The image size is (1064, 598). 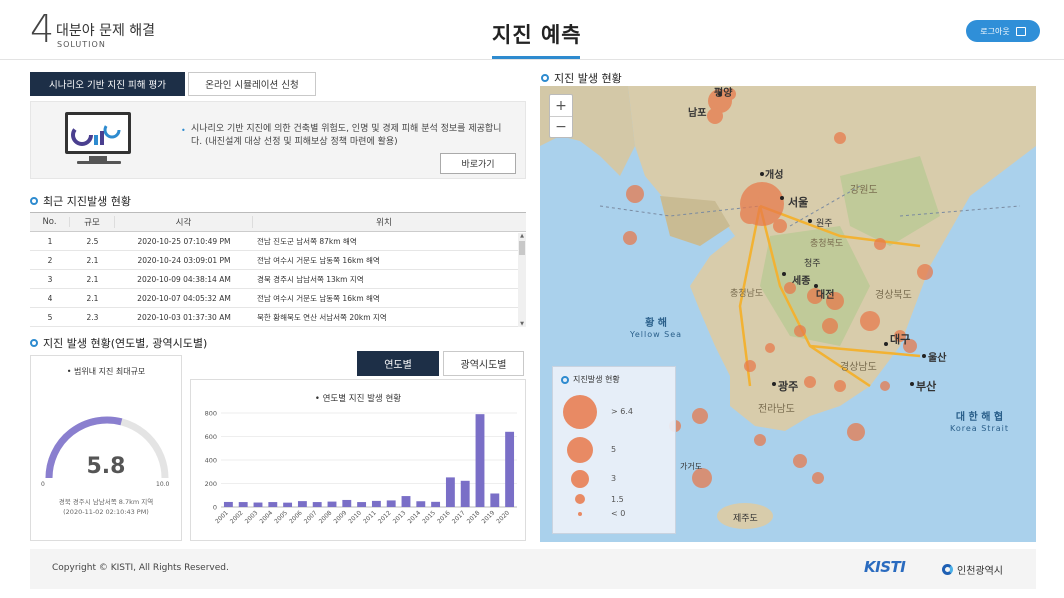 What do you see at coordinates (858, 367) in the screenshot?
I see `city-label: 경상남도` at bounding box center [858, 367].